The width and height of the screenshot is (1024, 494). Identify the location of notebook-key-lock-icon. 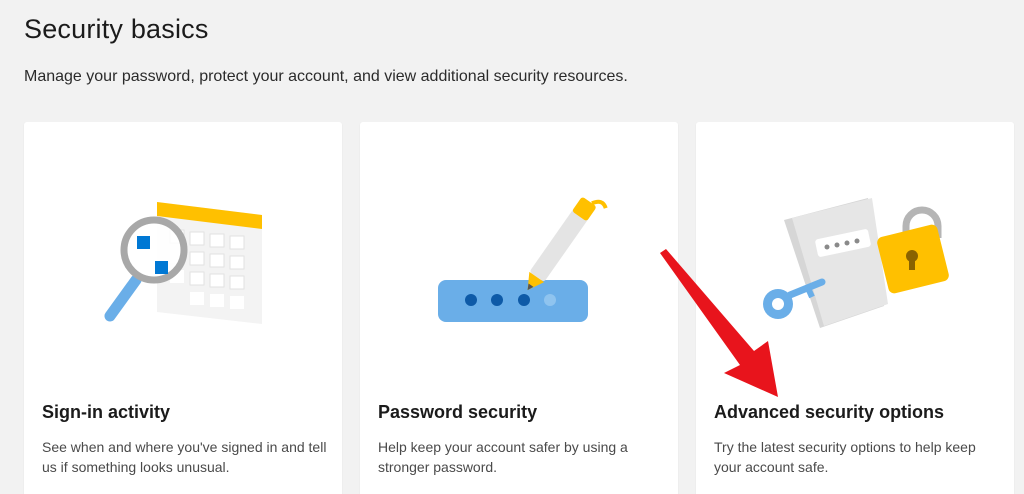
(856, 263).